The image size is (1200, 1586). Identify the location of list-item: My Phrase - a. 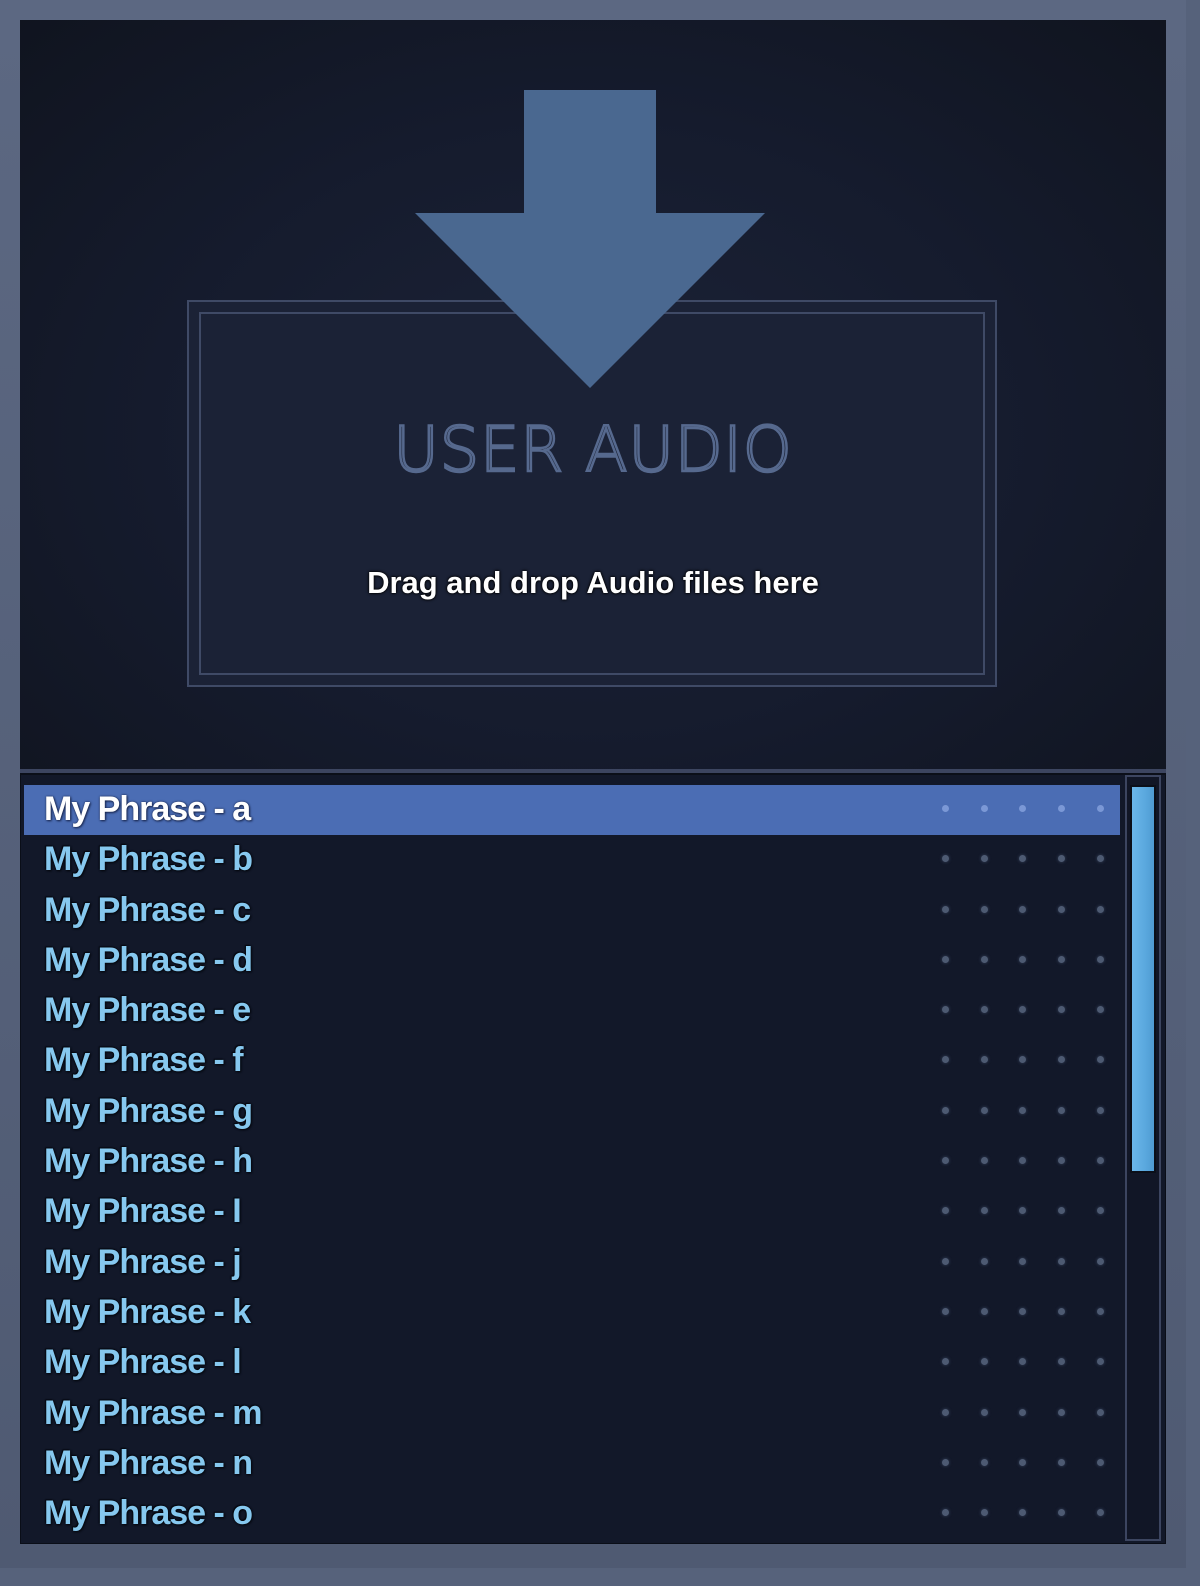
(572, 810).